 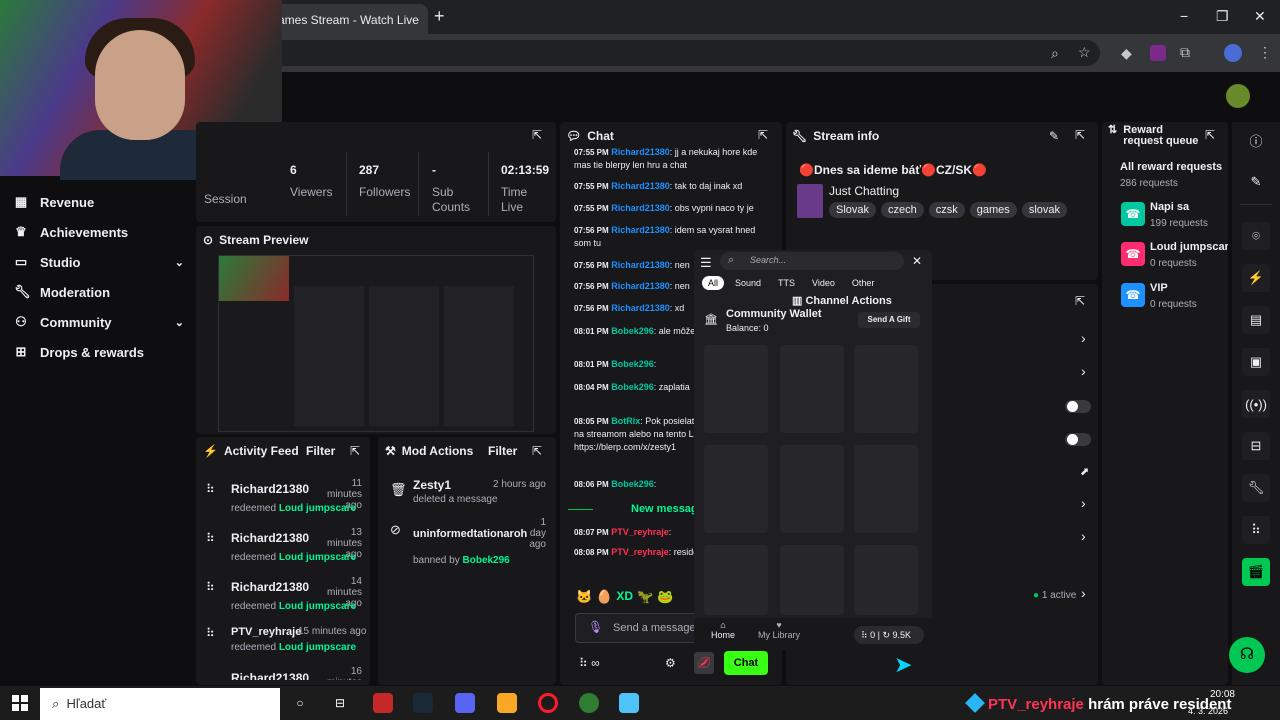 I want to click on windows-start-icon, so click(x=20, y=703).